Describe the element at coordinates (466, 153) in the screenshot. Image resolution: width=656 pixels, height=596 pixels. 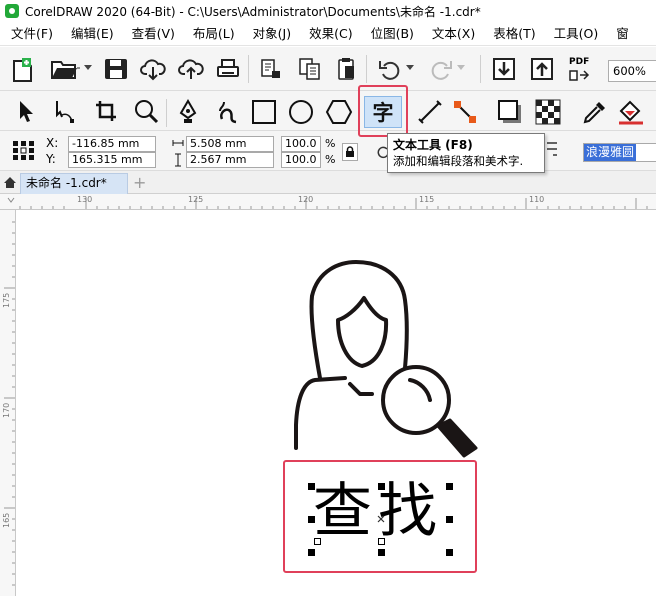
I see `tooltip: 文本工具 (F8) 添加和编辑段落和美术字.` at that location.